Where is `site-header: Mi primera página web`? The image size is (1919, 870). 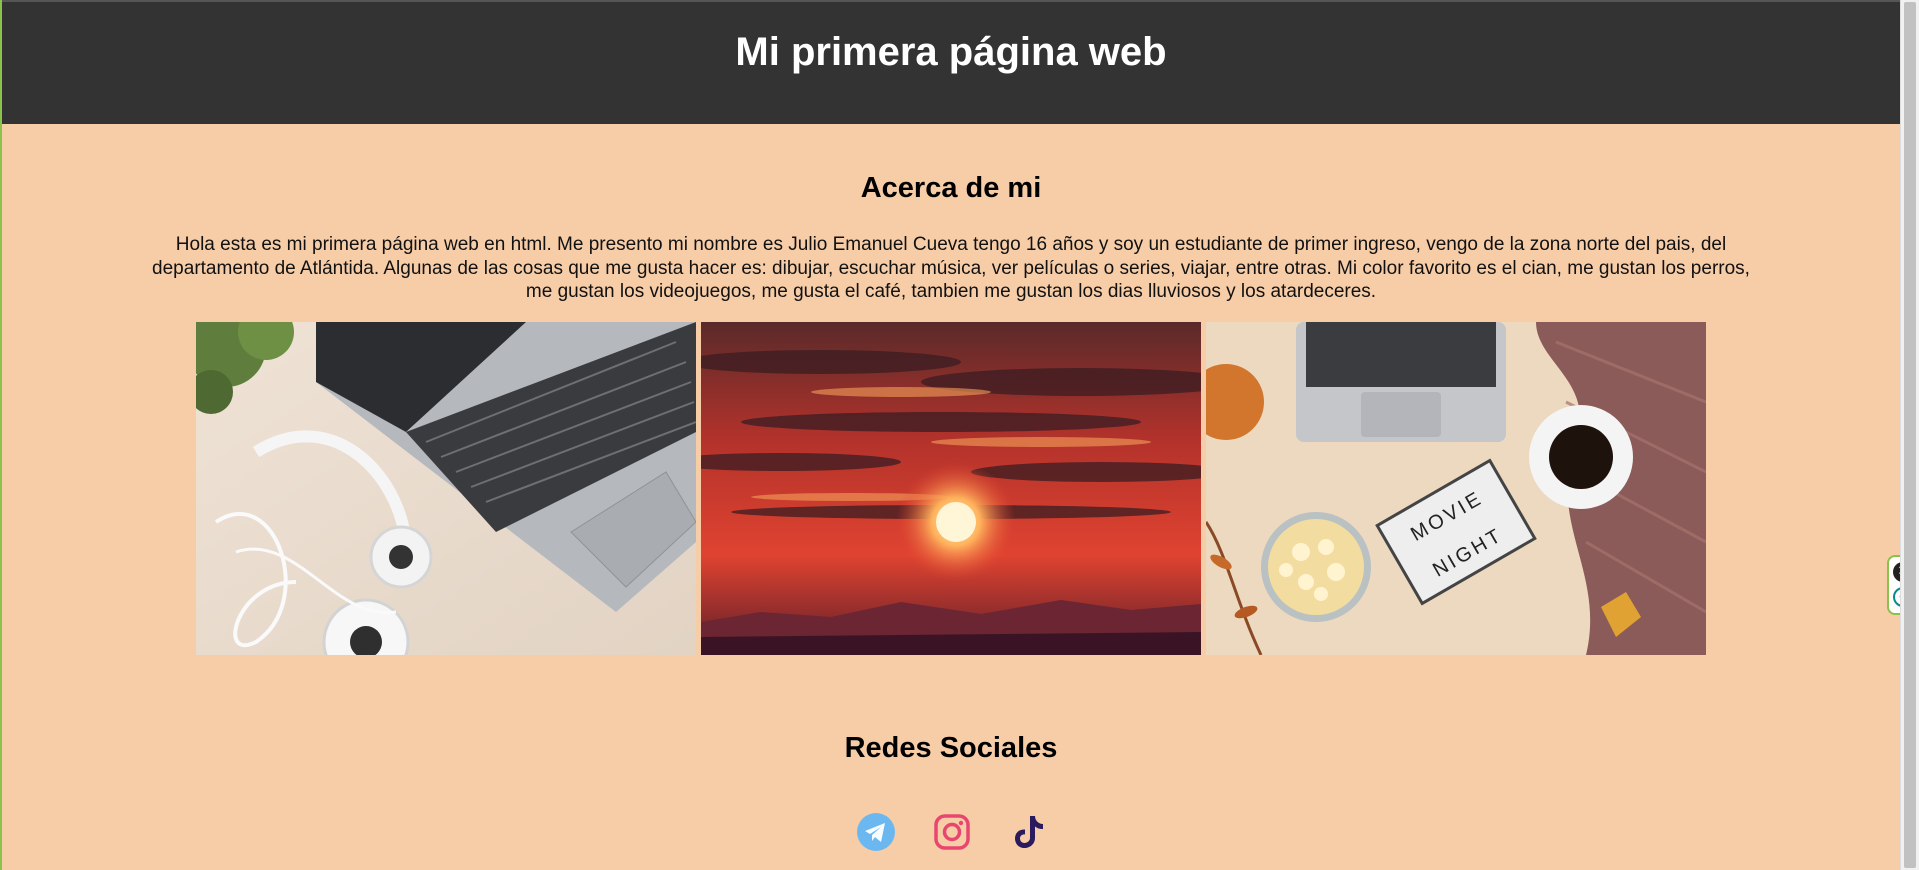 site-header: Mi primera página web is located at coordinates (951, 62).